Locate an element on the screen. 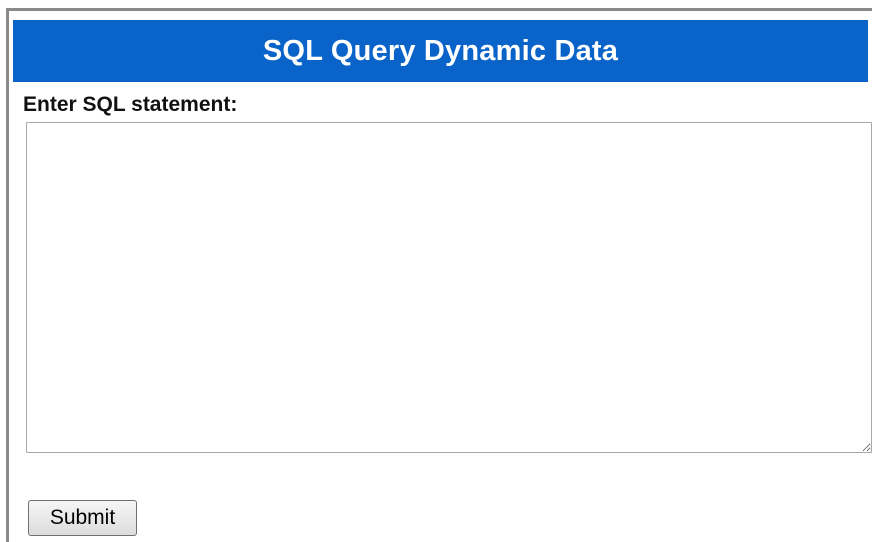 The image size is (872, 542). sql-statement-label: Enter SQL statement: is located at coordinates (130, 104).